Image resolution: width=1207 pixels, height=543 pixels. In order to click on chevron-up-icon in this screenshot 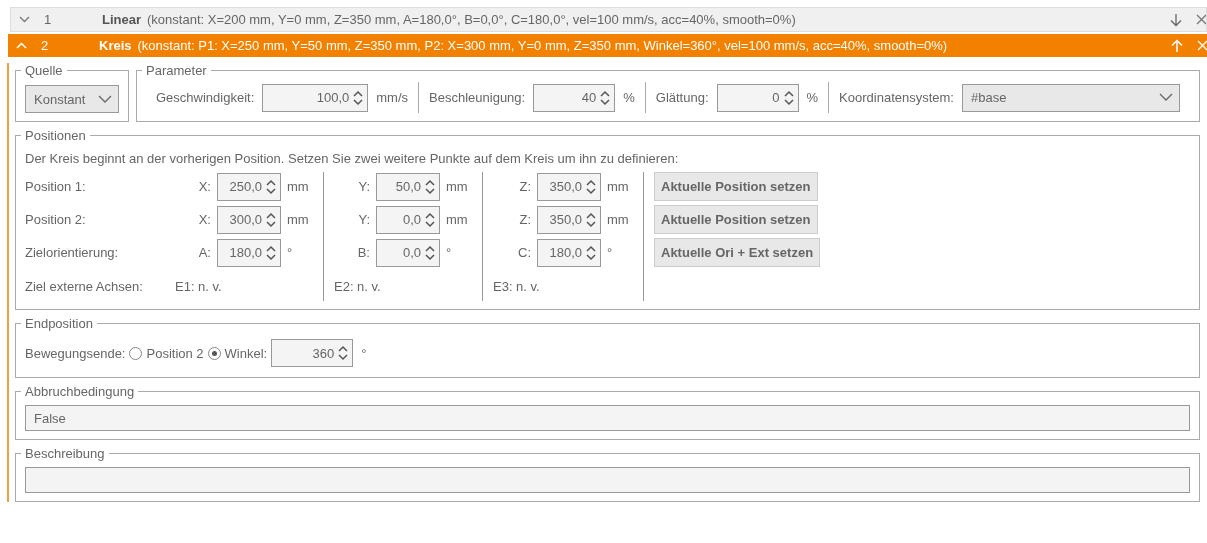, I will do `click(21, 45)`.